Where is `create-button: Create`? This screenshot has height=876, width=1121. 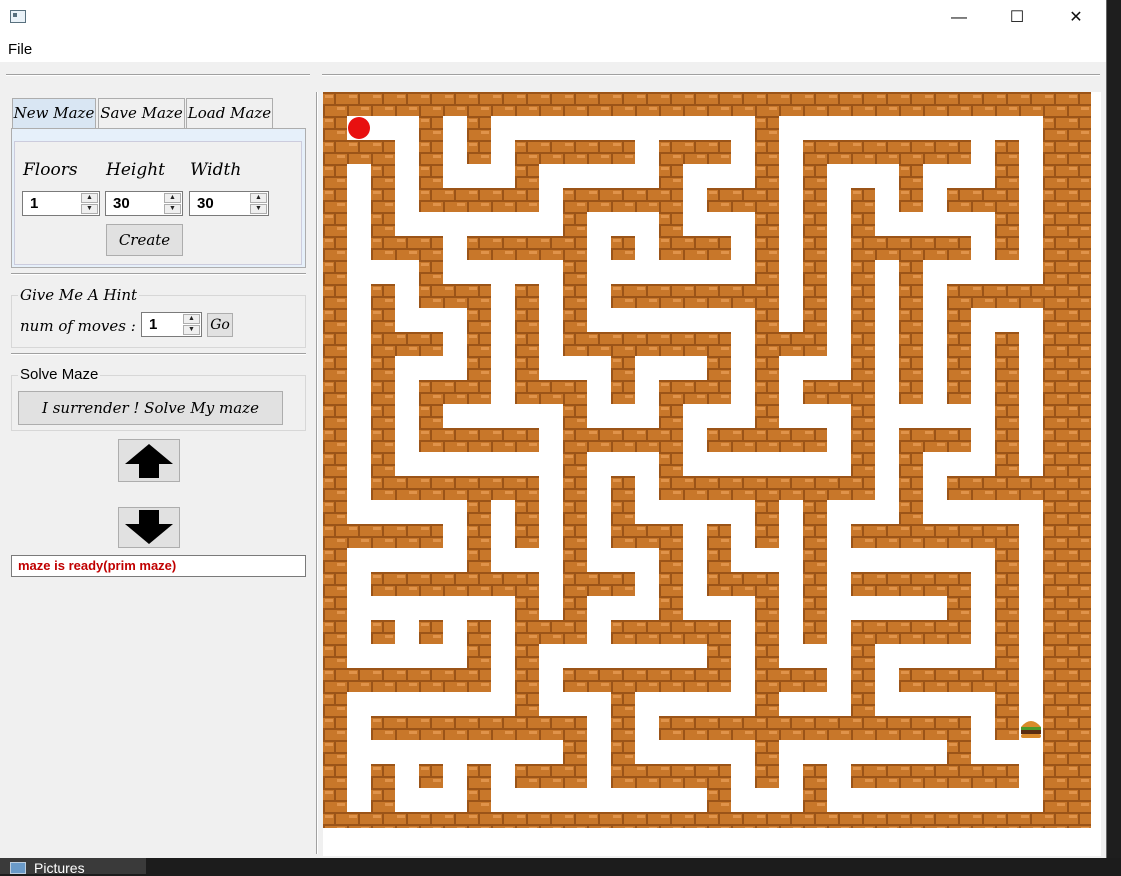 create-button: Create is located at coordinates (144, 240).